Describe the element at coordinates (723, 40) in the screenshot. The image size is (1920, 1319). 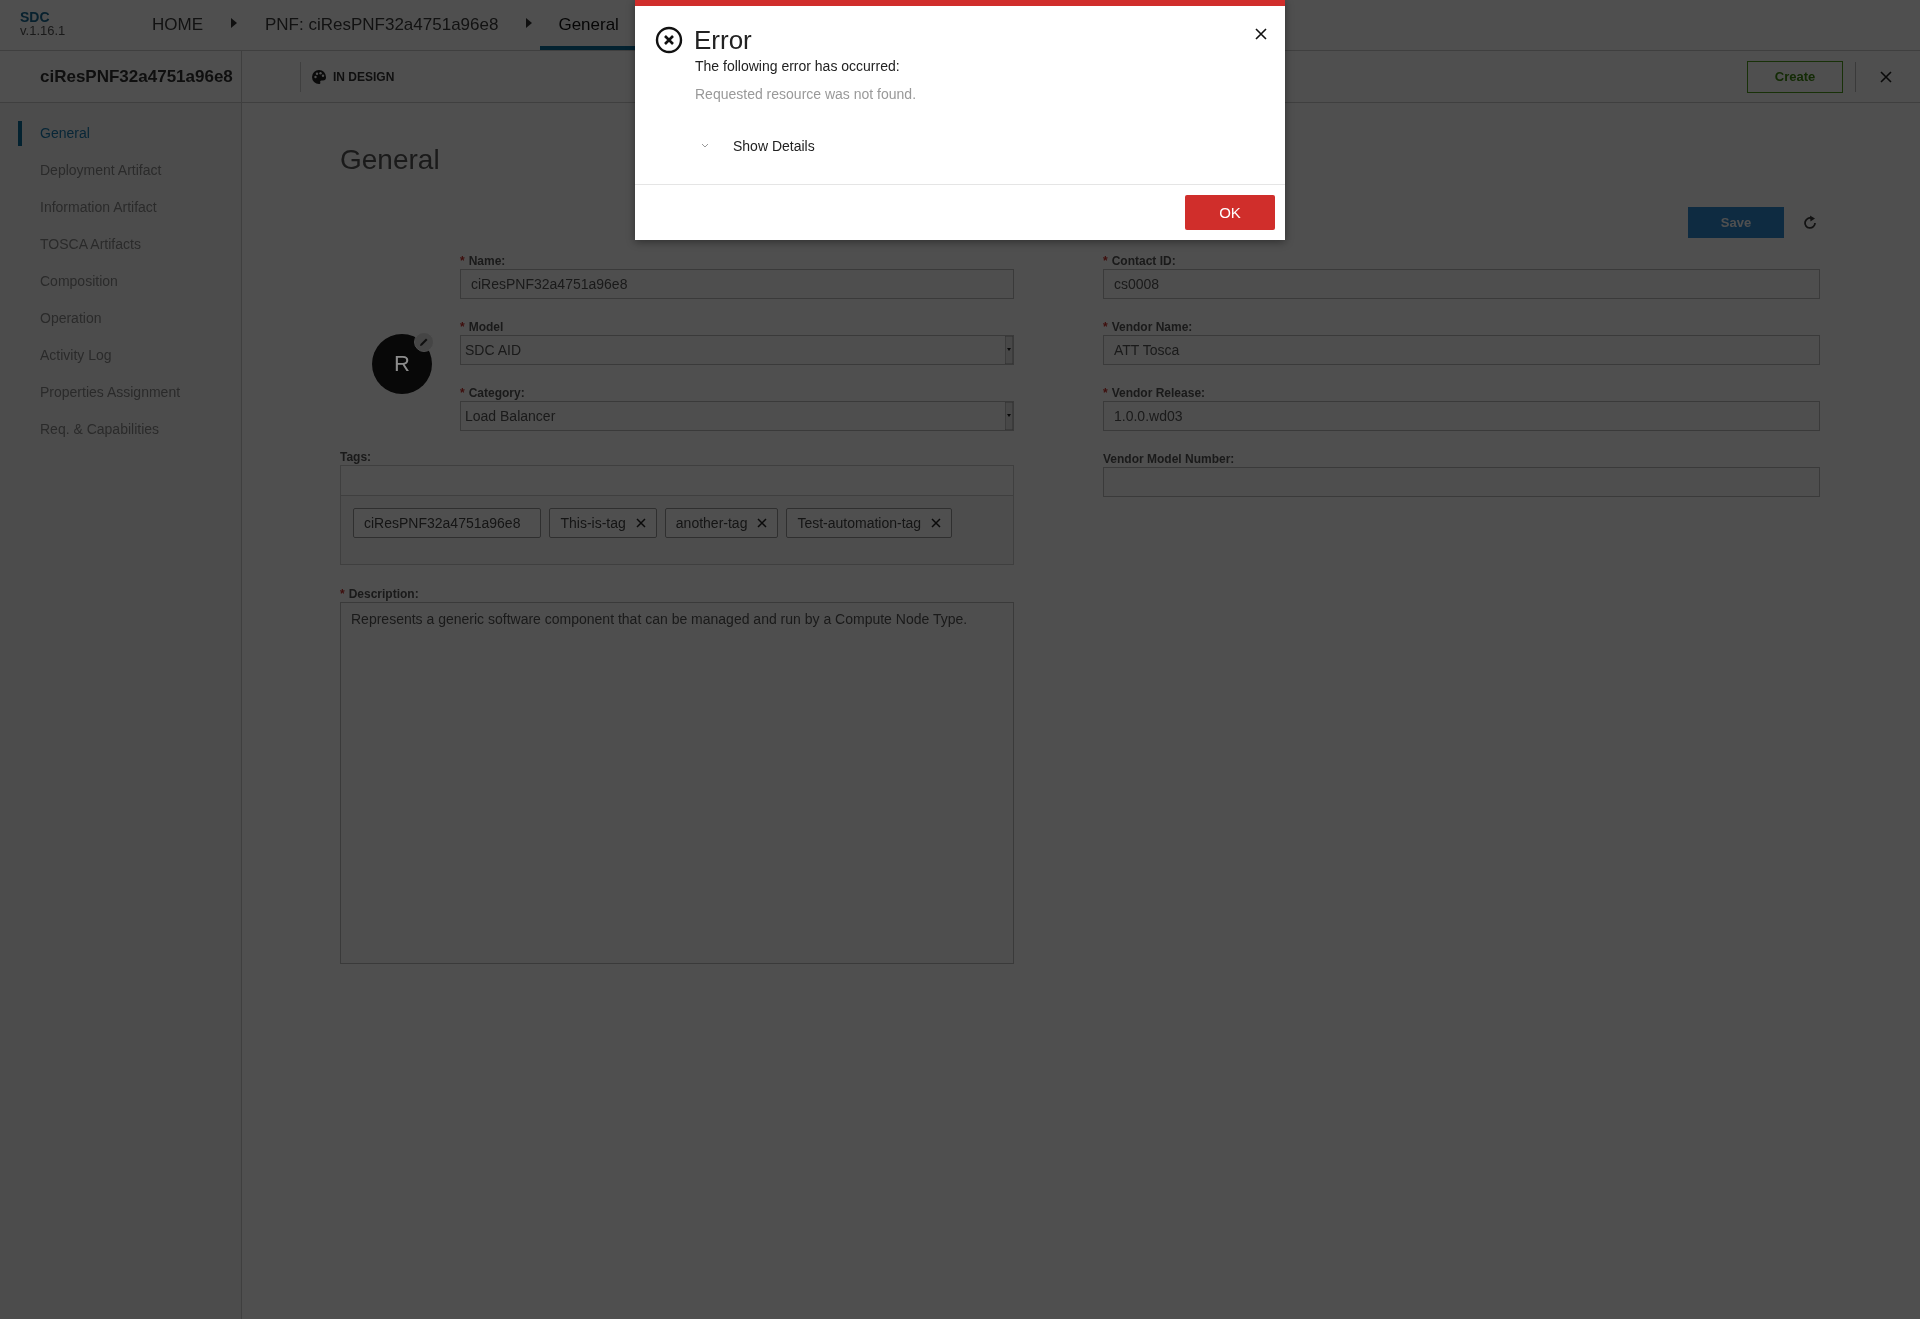
I see `dialog-title: Error` at that location.